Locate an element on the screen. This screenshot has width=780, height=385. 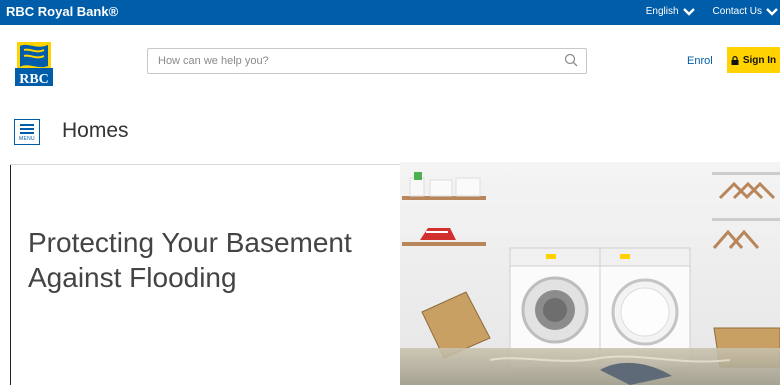
language-label: English is located at coordinates (662, 11).